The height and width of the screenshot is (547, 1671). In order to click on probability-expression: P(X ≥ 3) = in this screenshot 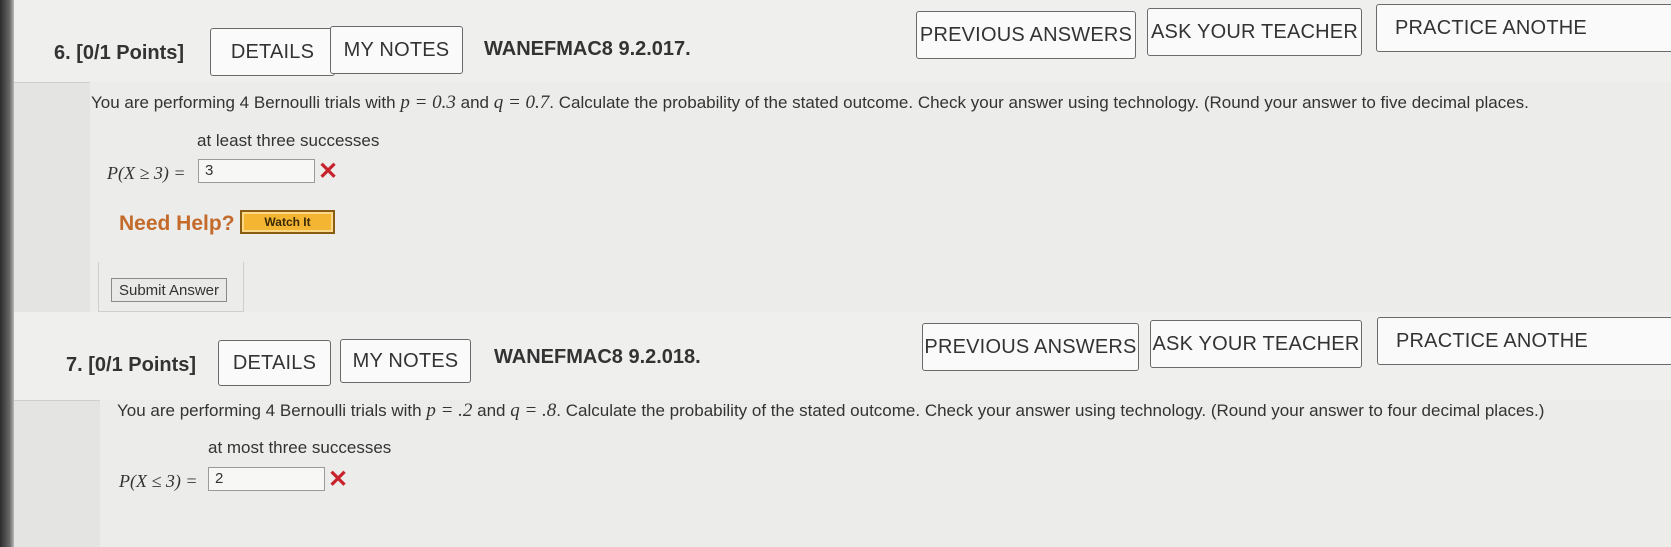, I will do `click(146, 173)`.